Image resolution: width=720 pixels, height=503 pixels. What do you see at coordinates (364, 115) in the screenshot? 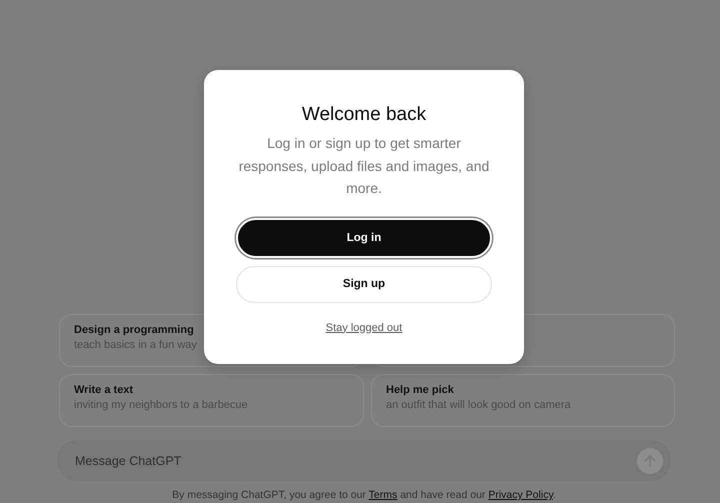
I see `dialog-title: Welcome back` at bounding box center [364, 115].